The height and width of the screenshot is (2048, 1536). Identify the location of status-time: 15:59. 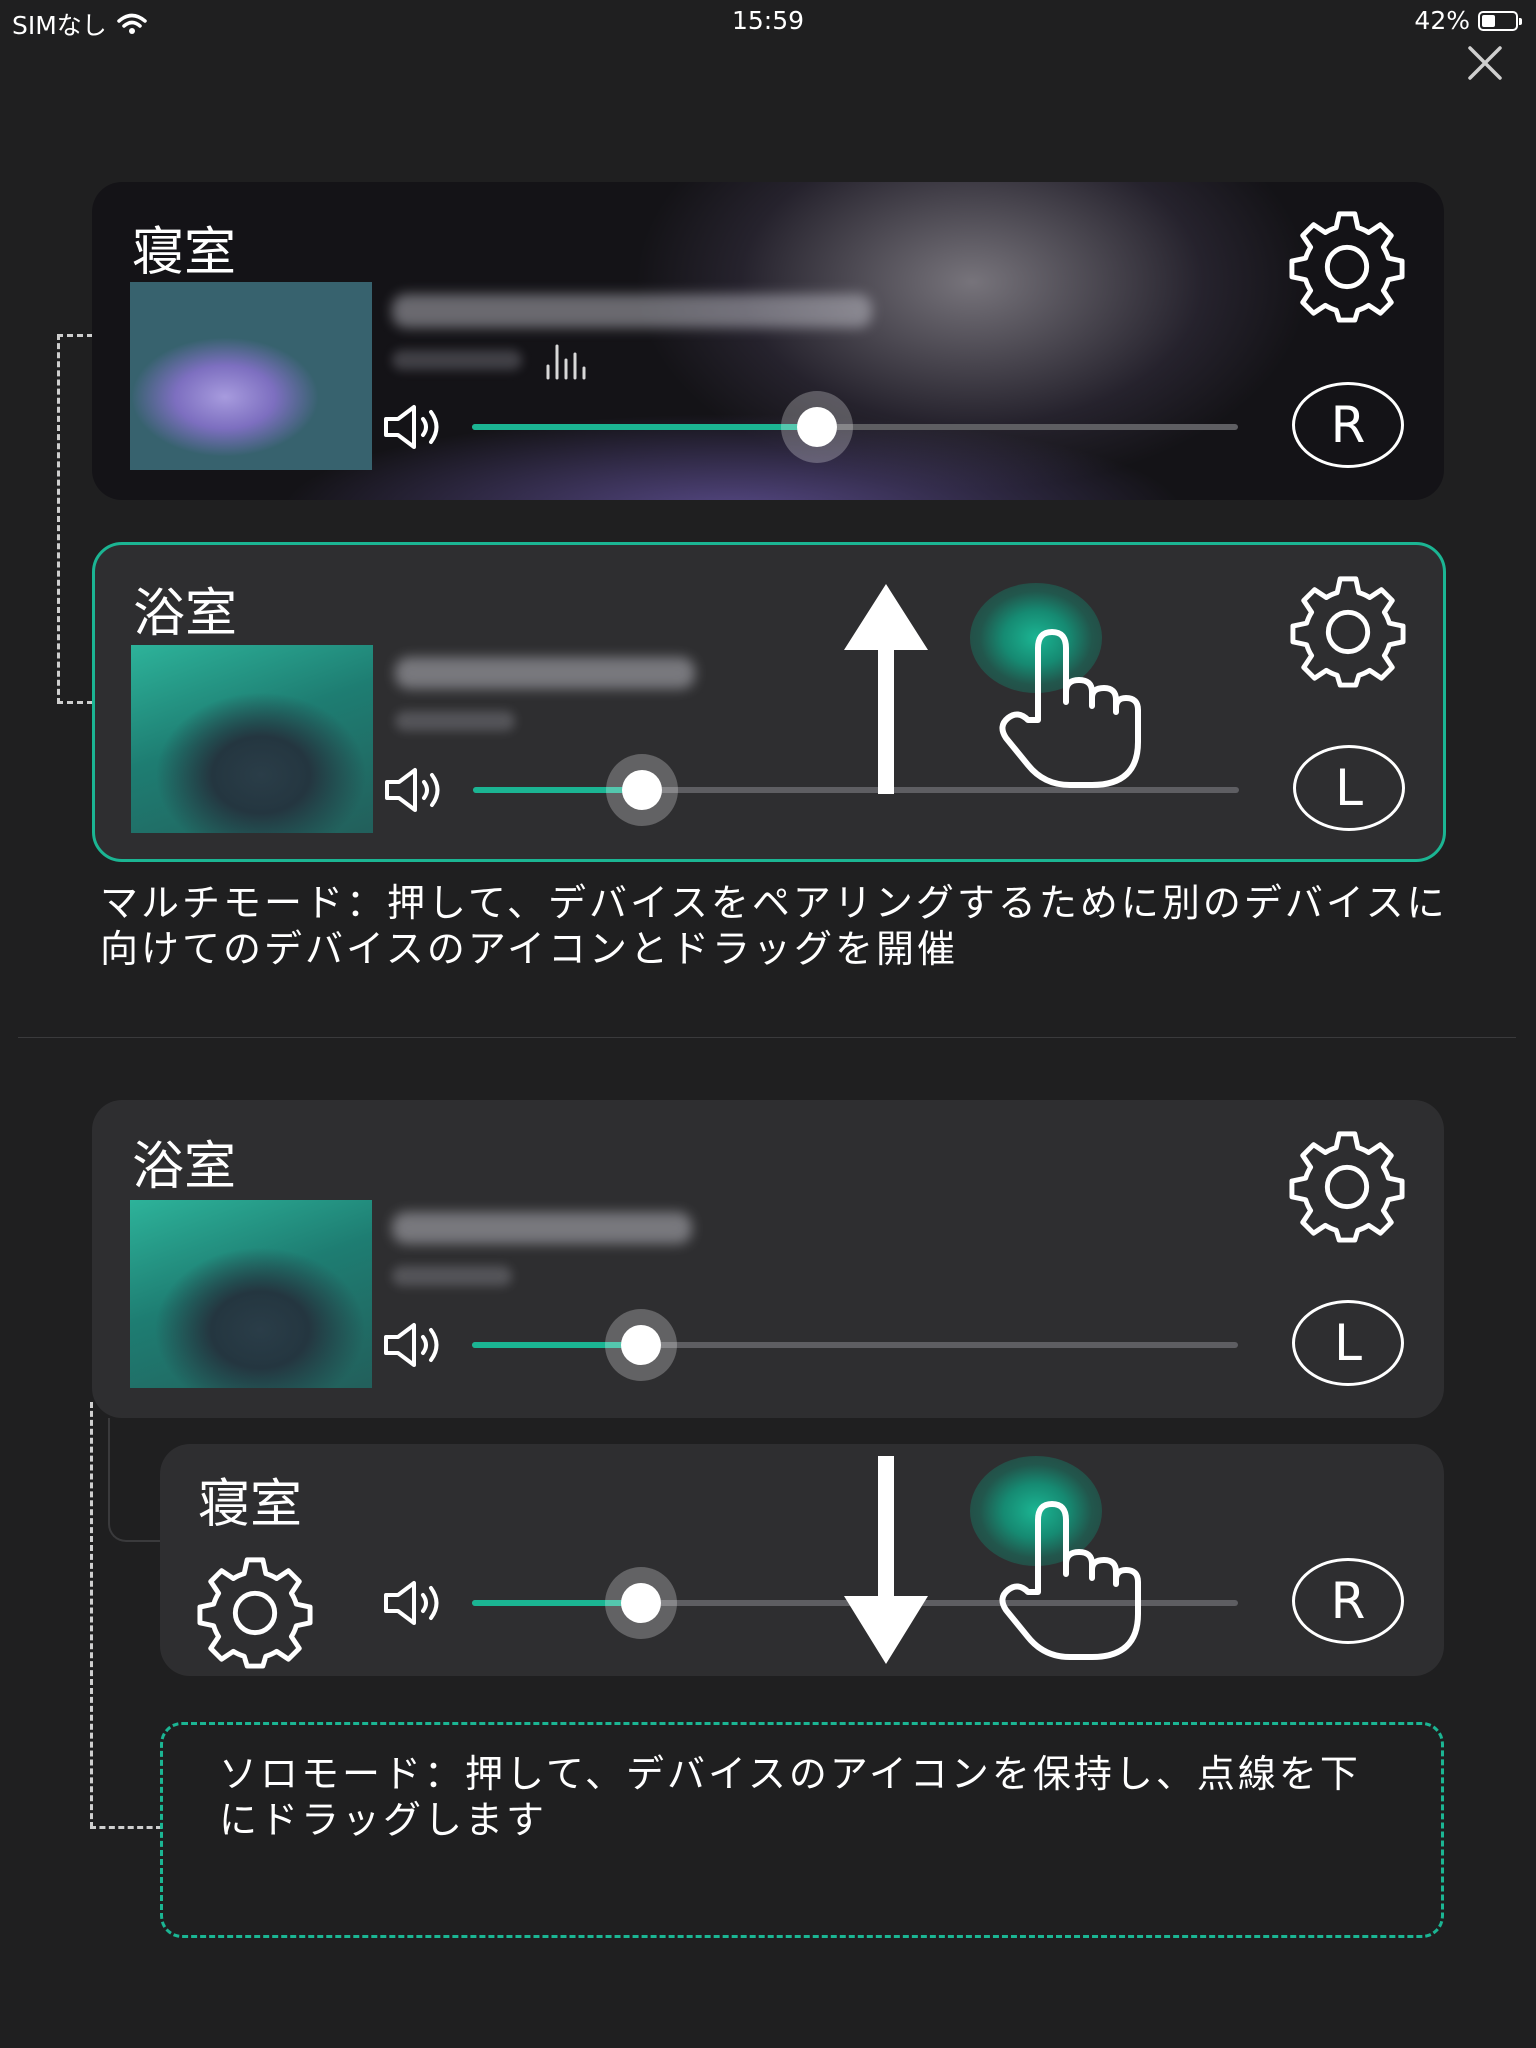
(768, 20).